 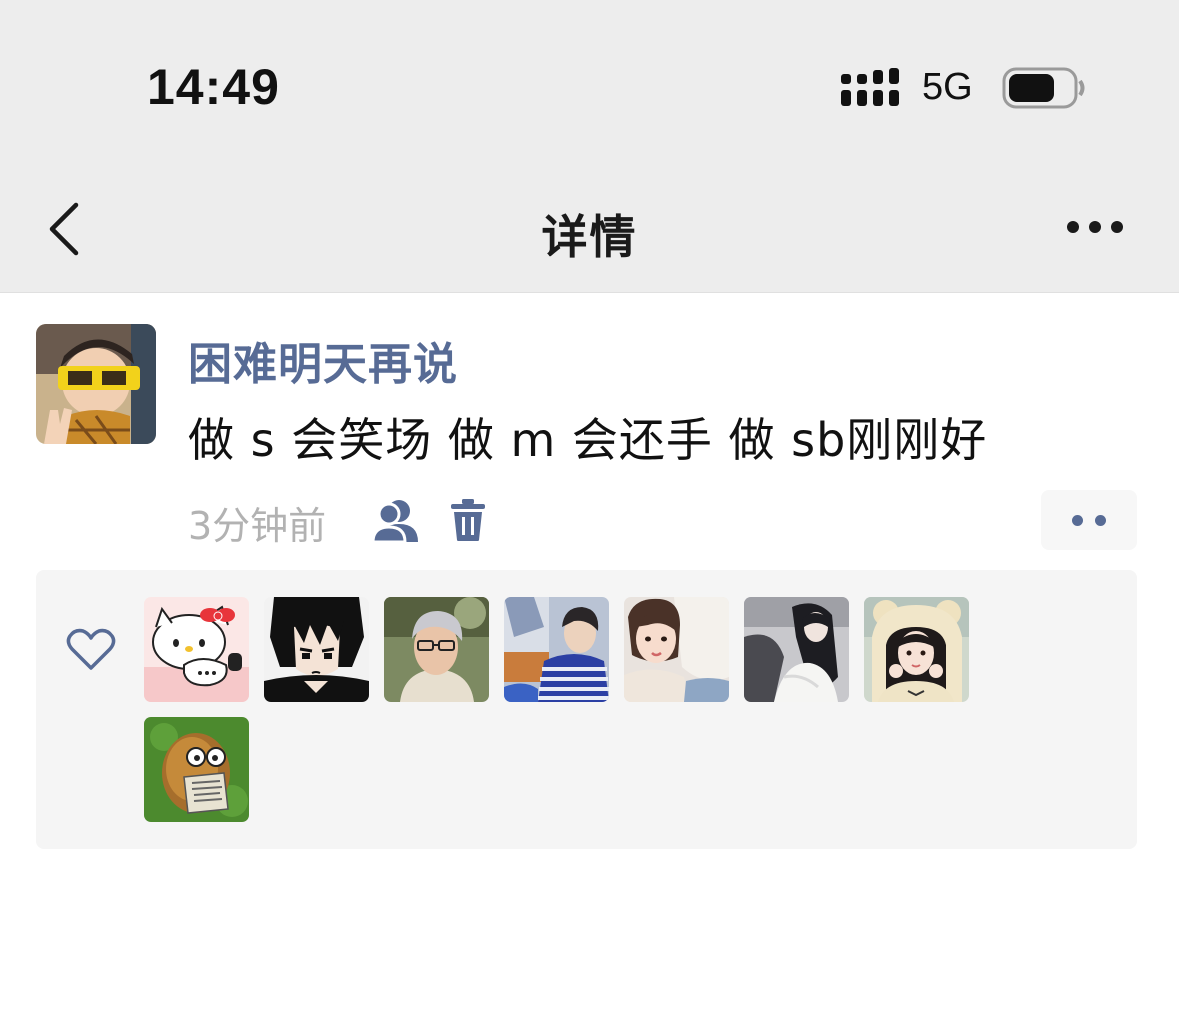 I want to click on post-timestamp: 3分钟前, so click(x=257, y=526).